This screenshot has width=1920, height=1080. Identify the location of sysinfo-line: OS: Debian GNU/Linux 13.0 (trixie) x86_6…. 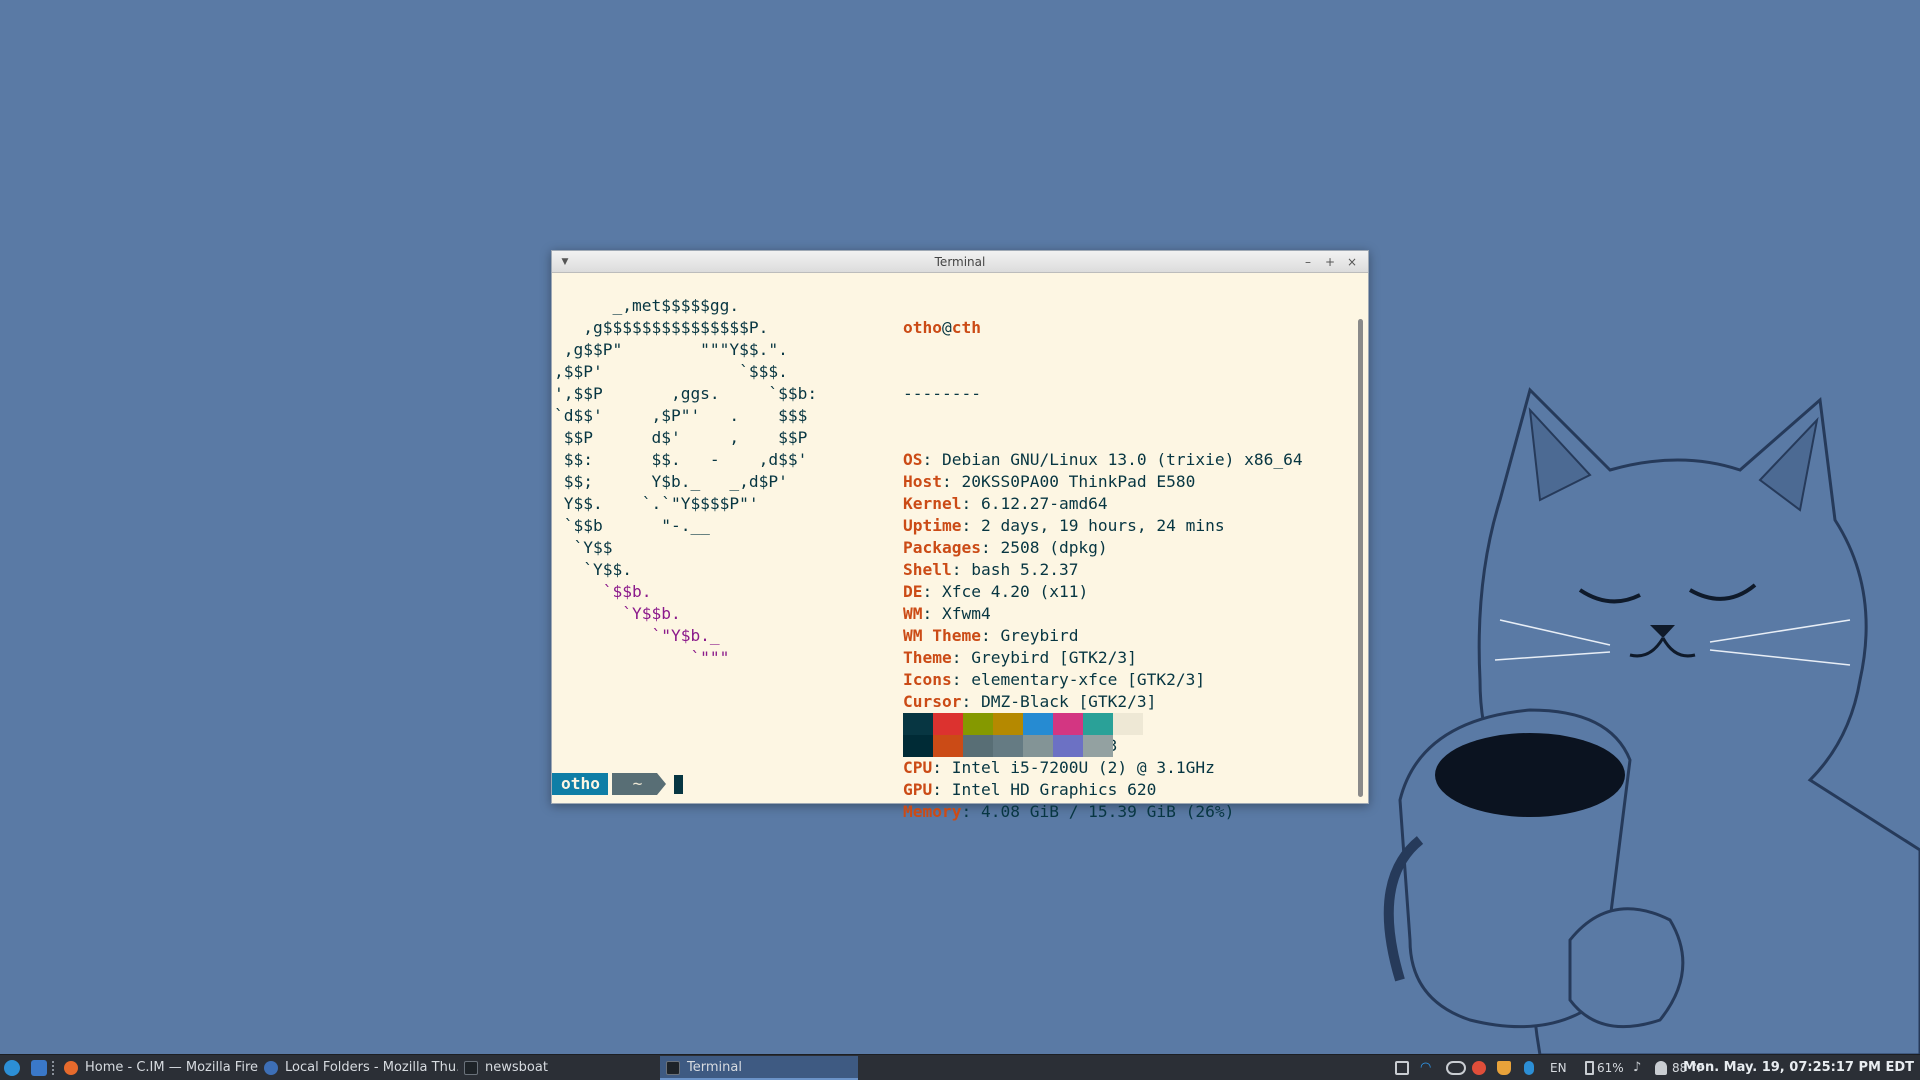
(1103, 460).